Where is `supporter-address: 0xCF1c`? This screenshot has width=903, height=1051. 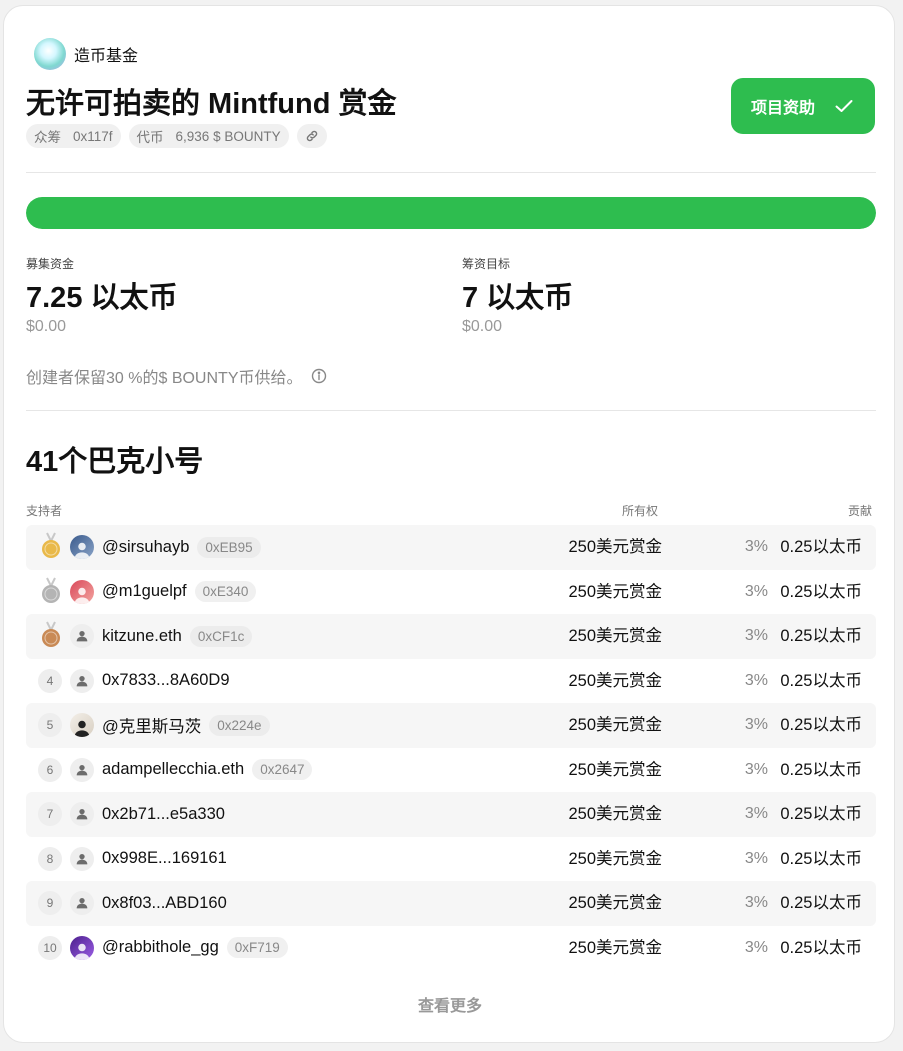
supporter-address: 0xCF1c is located at coordinates (221, 636).